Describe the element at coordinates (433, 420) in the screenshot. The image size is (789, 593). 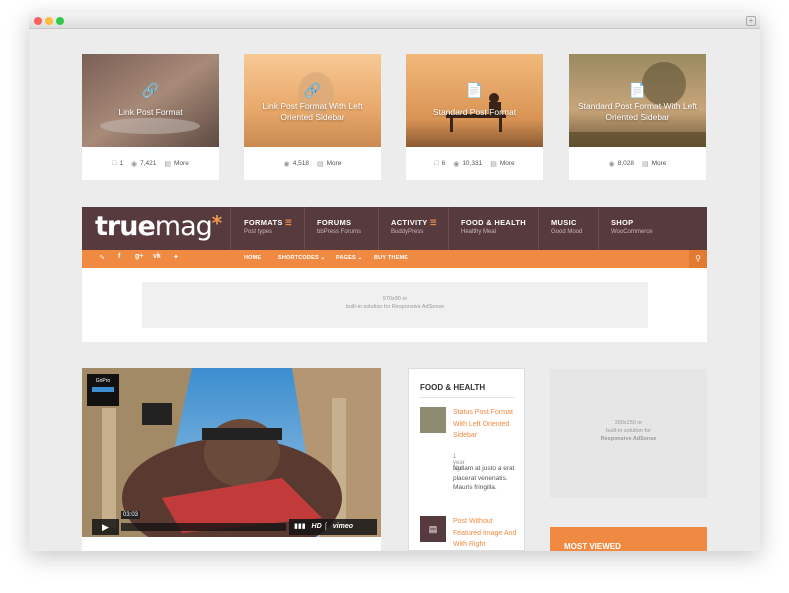
I see `post-thumbnail` at that location.